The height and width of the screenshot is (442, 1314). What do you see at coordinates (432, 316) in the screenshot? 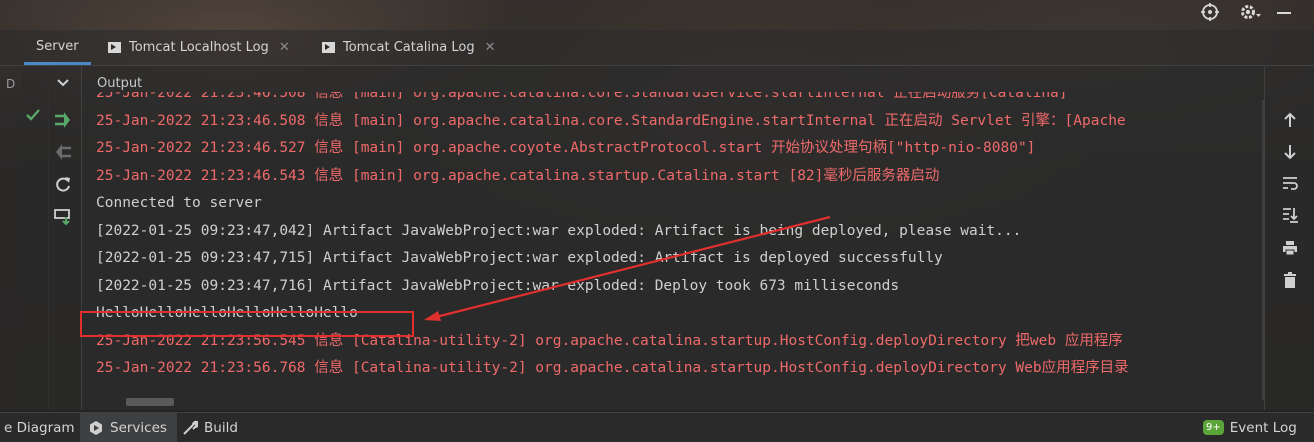
I see `annotation-arrow-head` at bounding box center [432, 316].